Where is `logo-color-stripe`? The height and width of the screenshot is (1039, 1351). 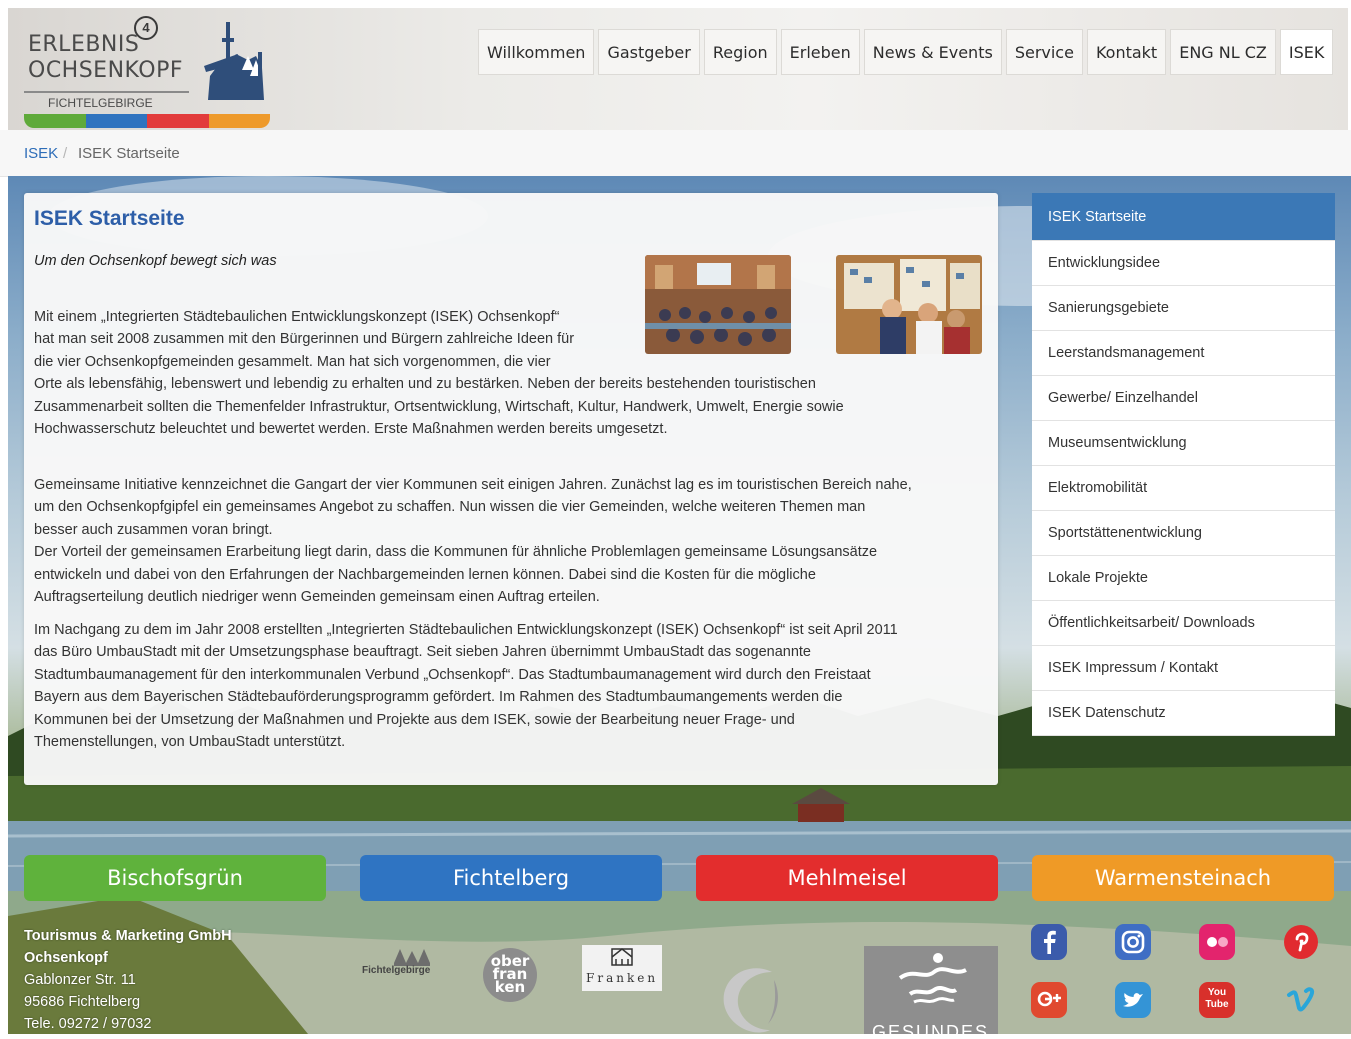
logo-color-stripe is located at coordinates (147, 121).